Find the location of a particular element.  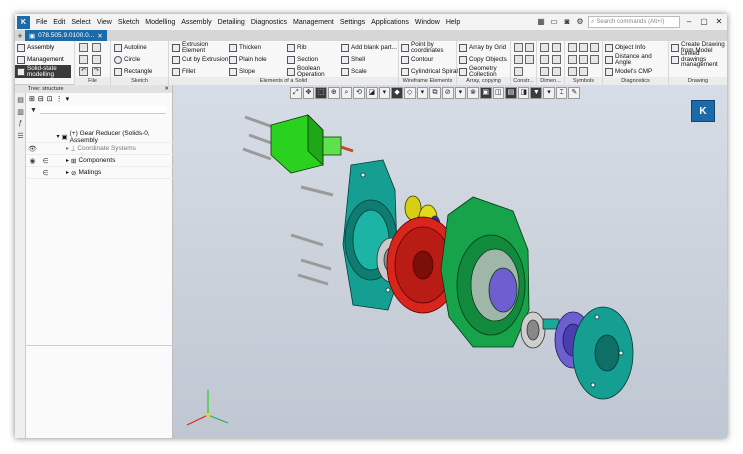

menu-file: File is located at coordinates (41, 22).